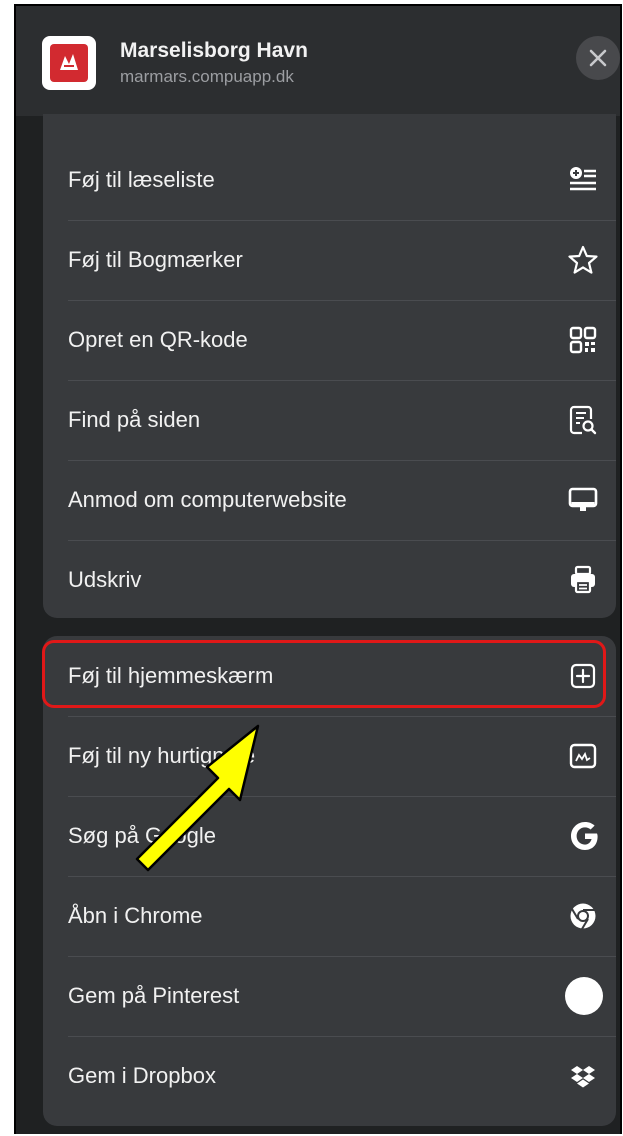  Describe the element at coordinates (583, 580) in the screenshot. I see `printer-icon` at that location.